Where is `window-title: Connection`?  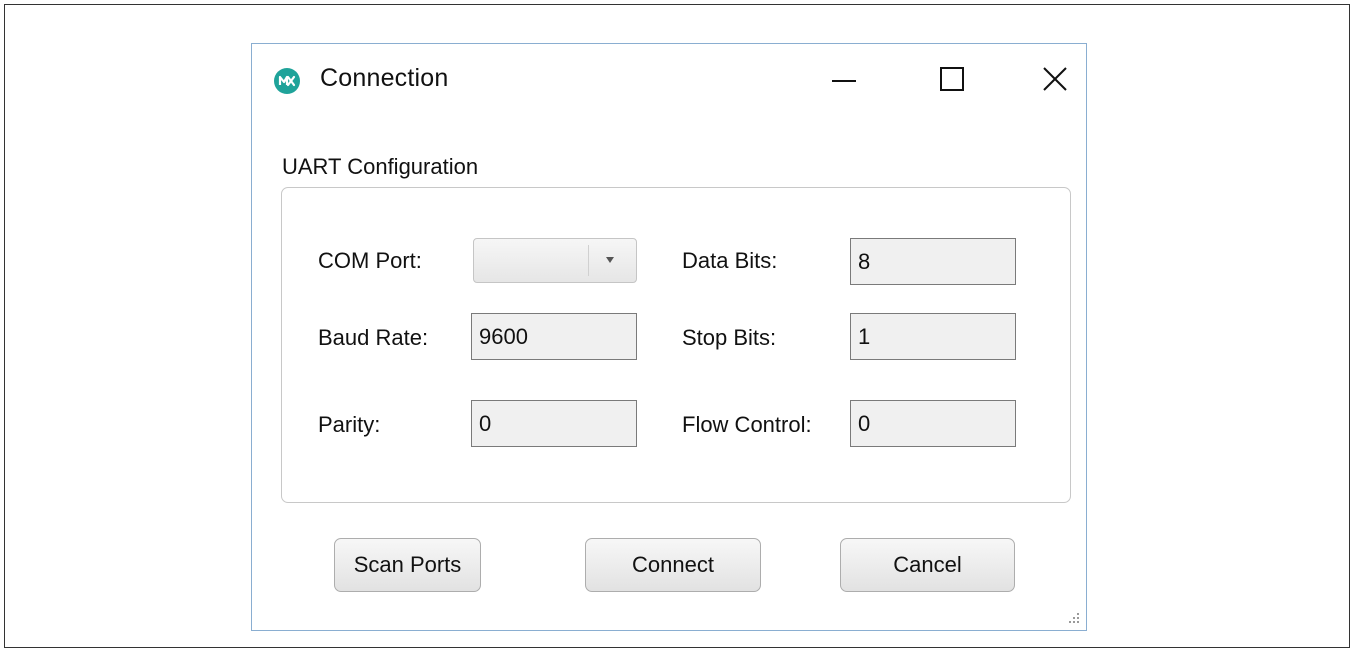
window-title: Connection is located at coordinates (384, 78).